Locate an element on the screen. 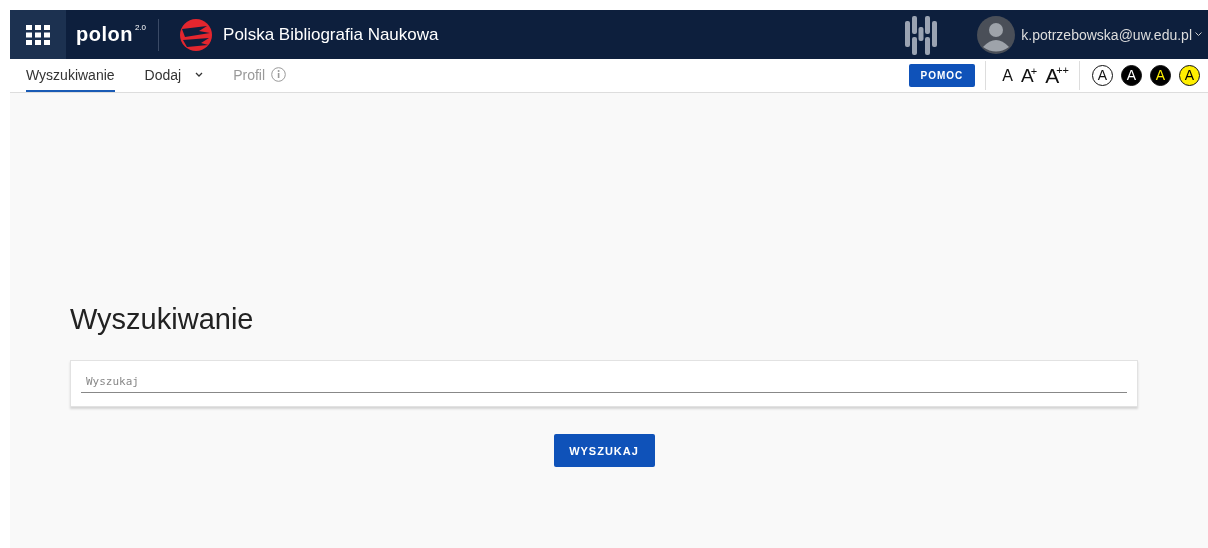  apps-menu-button is located at coordinates (38, 34).